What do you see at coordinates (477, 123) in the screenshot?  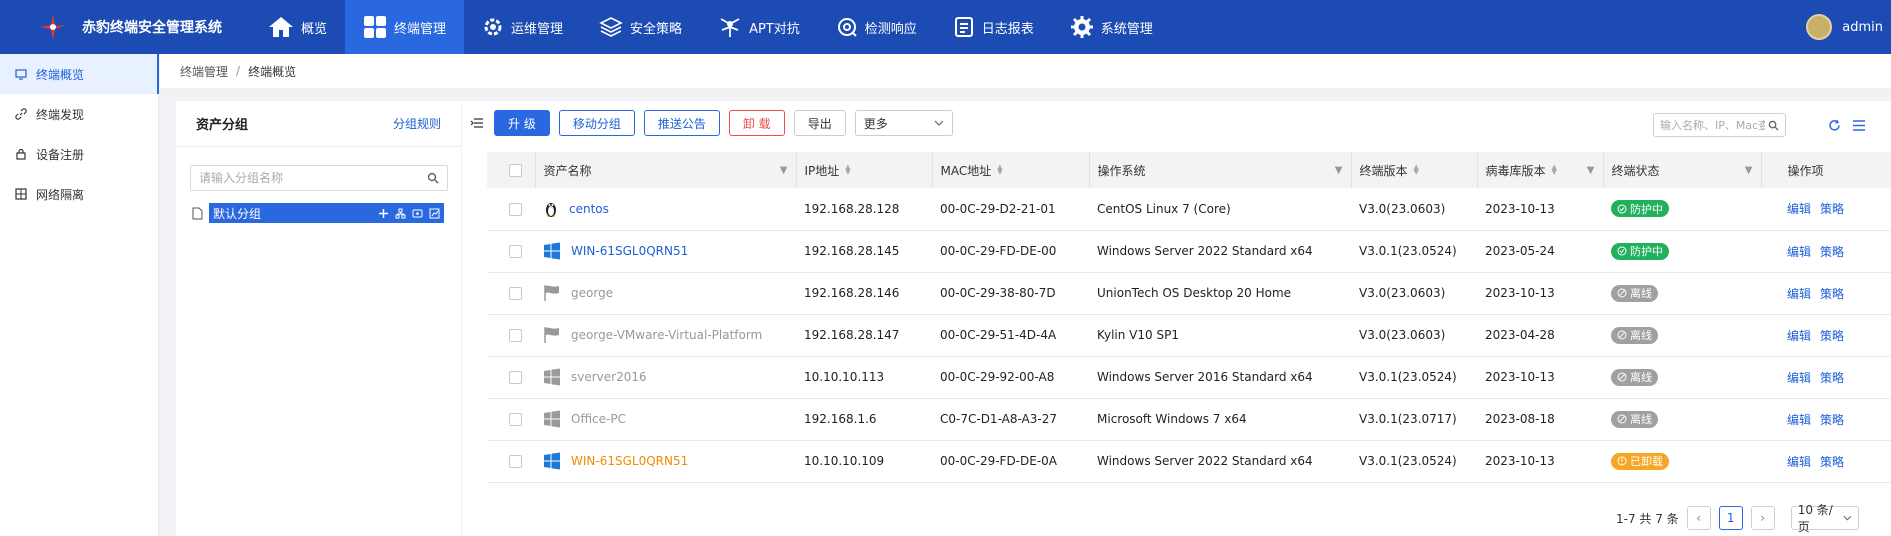 I see `collapse-list-icon` at bounding box center [477, 123].